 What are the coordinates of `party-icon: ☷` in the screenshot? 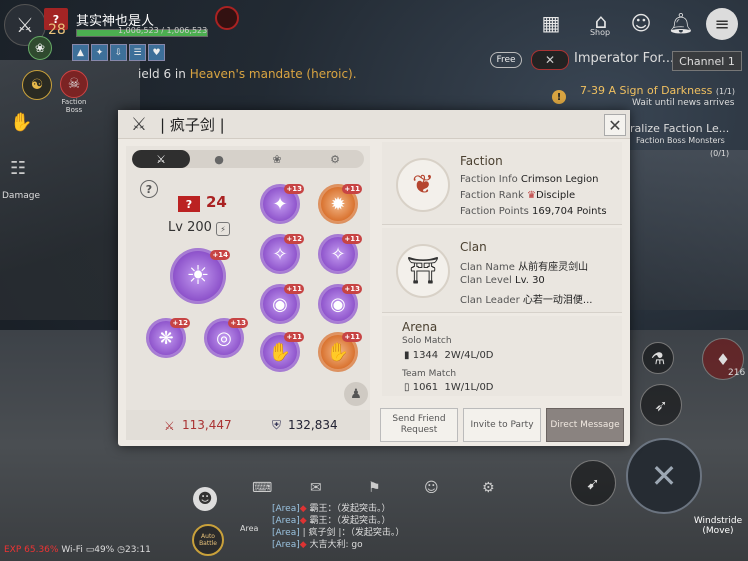 It's located at (18, 168).